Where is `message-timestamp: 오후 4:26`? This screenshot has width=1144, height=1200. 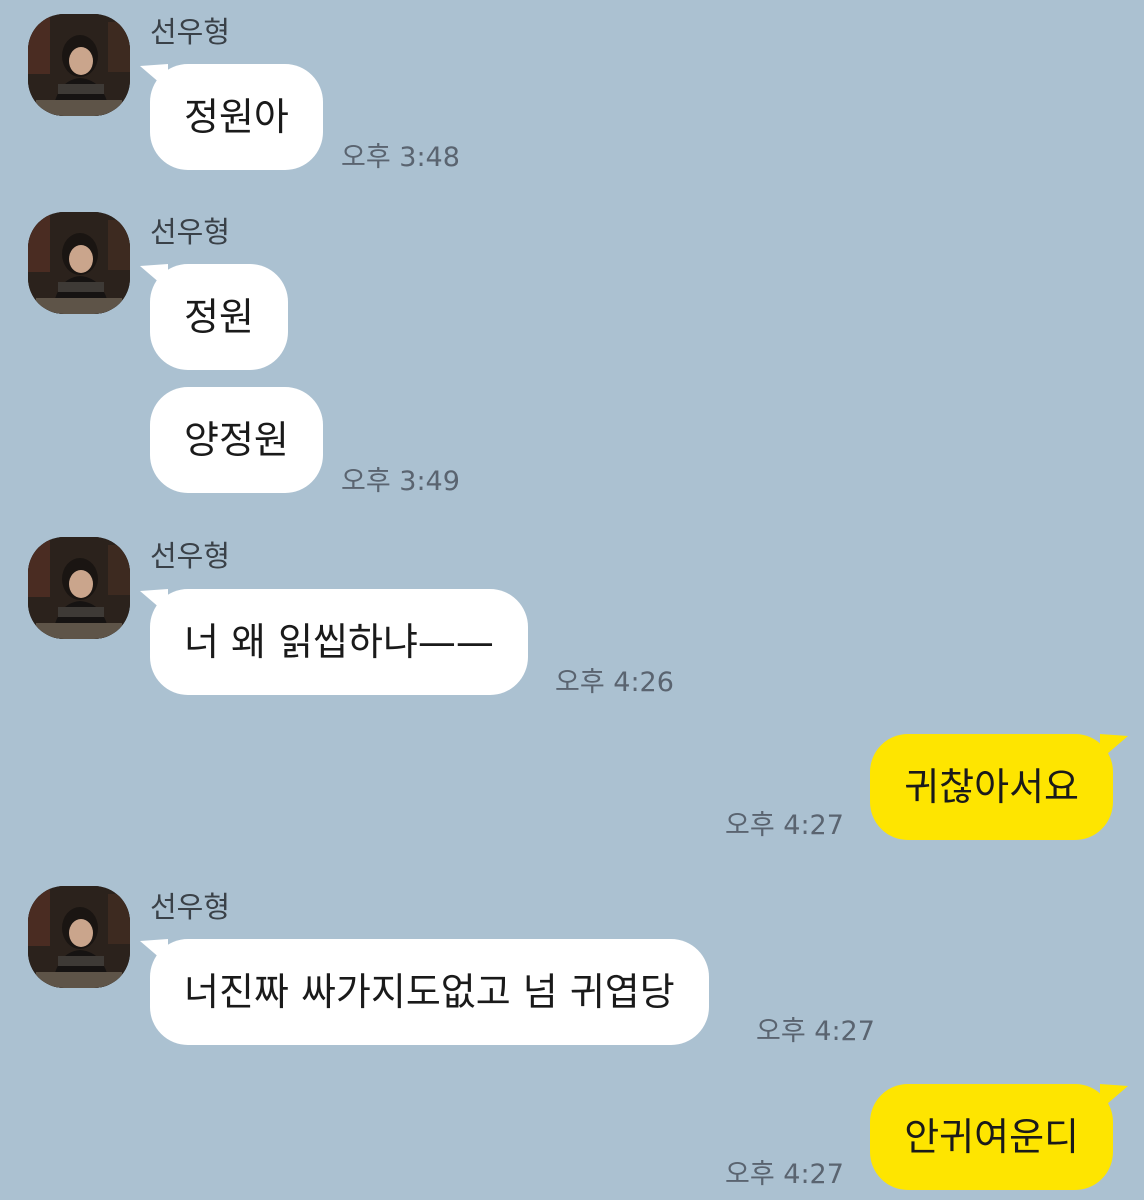
message-timestamp: 오후 4:26 is located at coordinates (614, 682).